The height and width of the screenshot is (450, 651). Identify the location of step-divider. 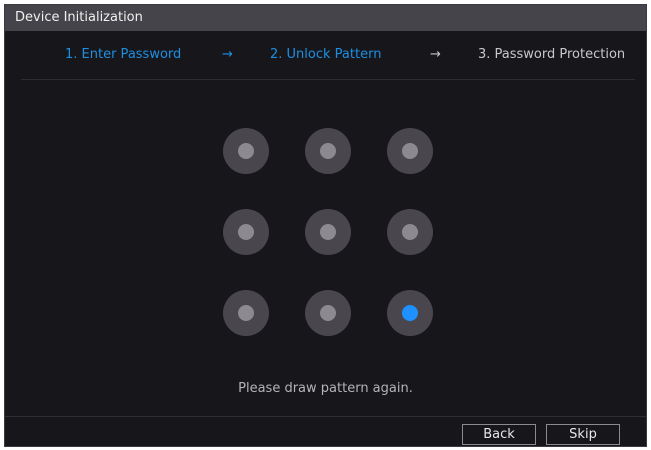
(328, 79).